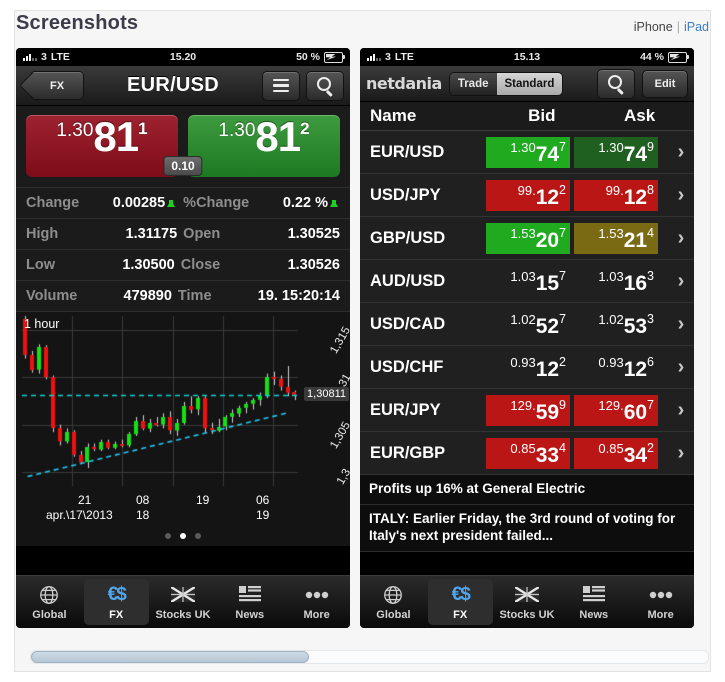 The width and height of the screenshot is (725, 682). I want to click on up-arrow-icon, so click(333, 203).